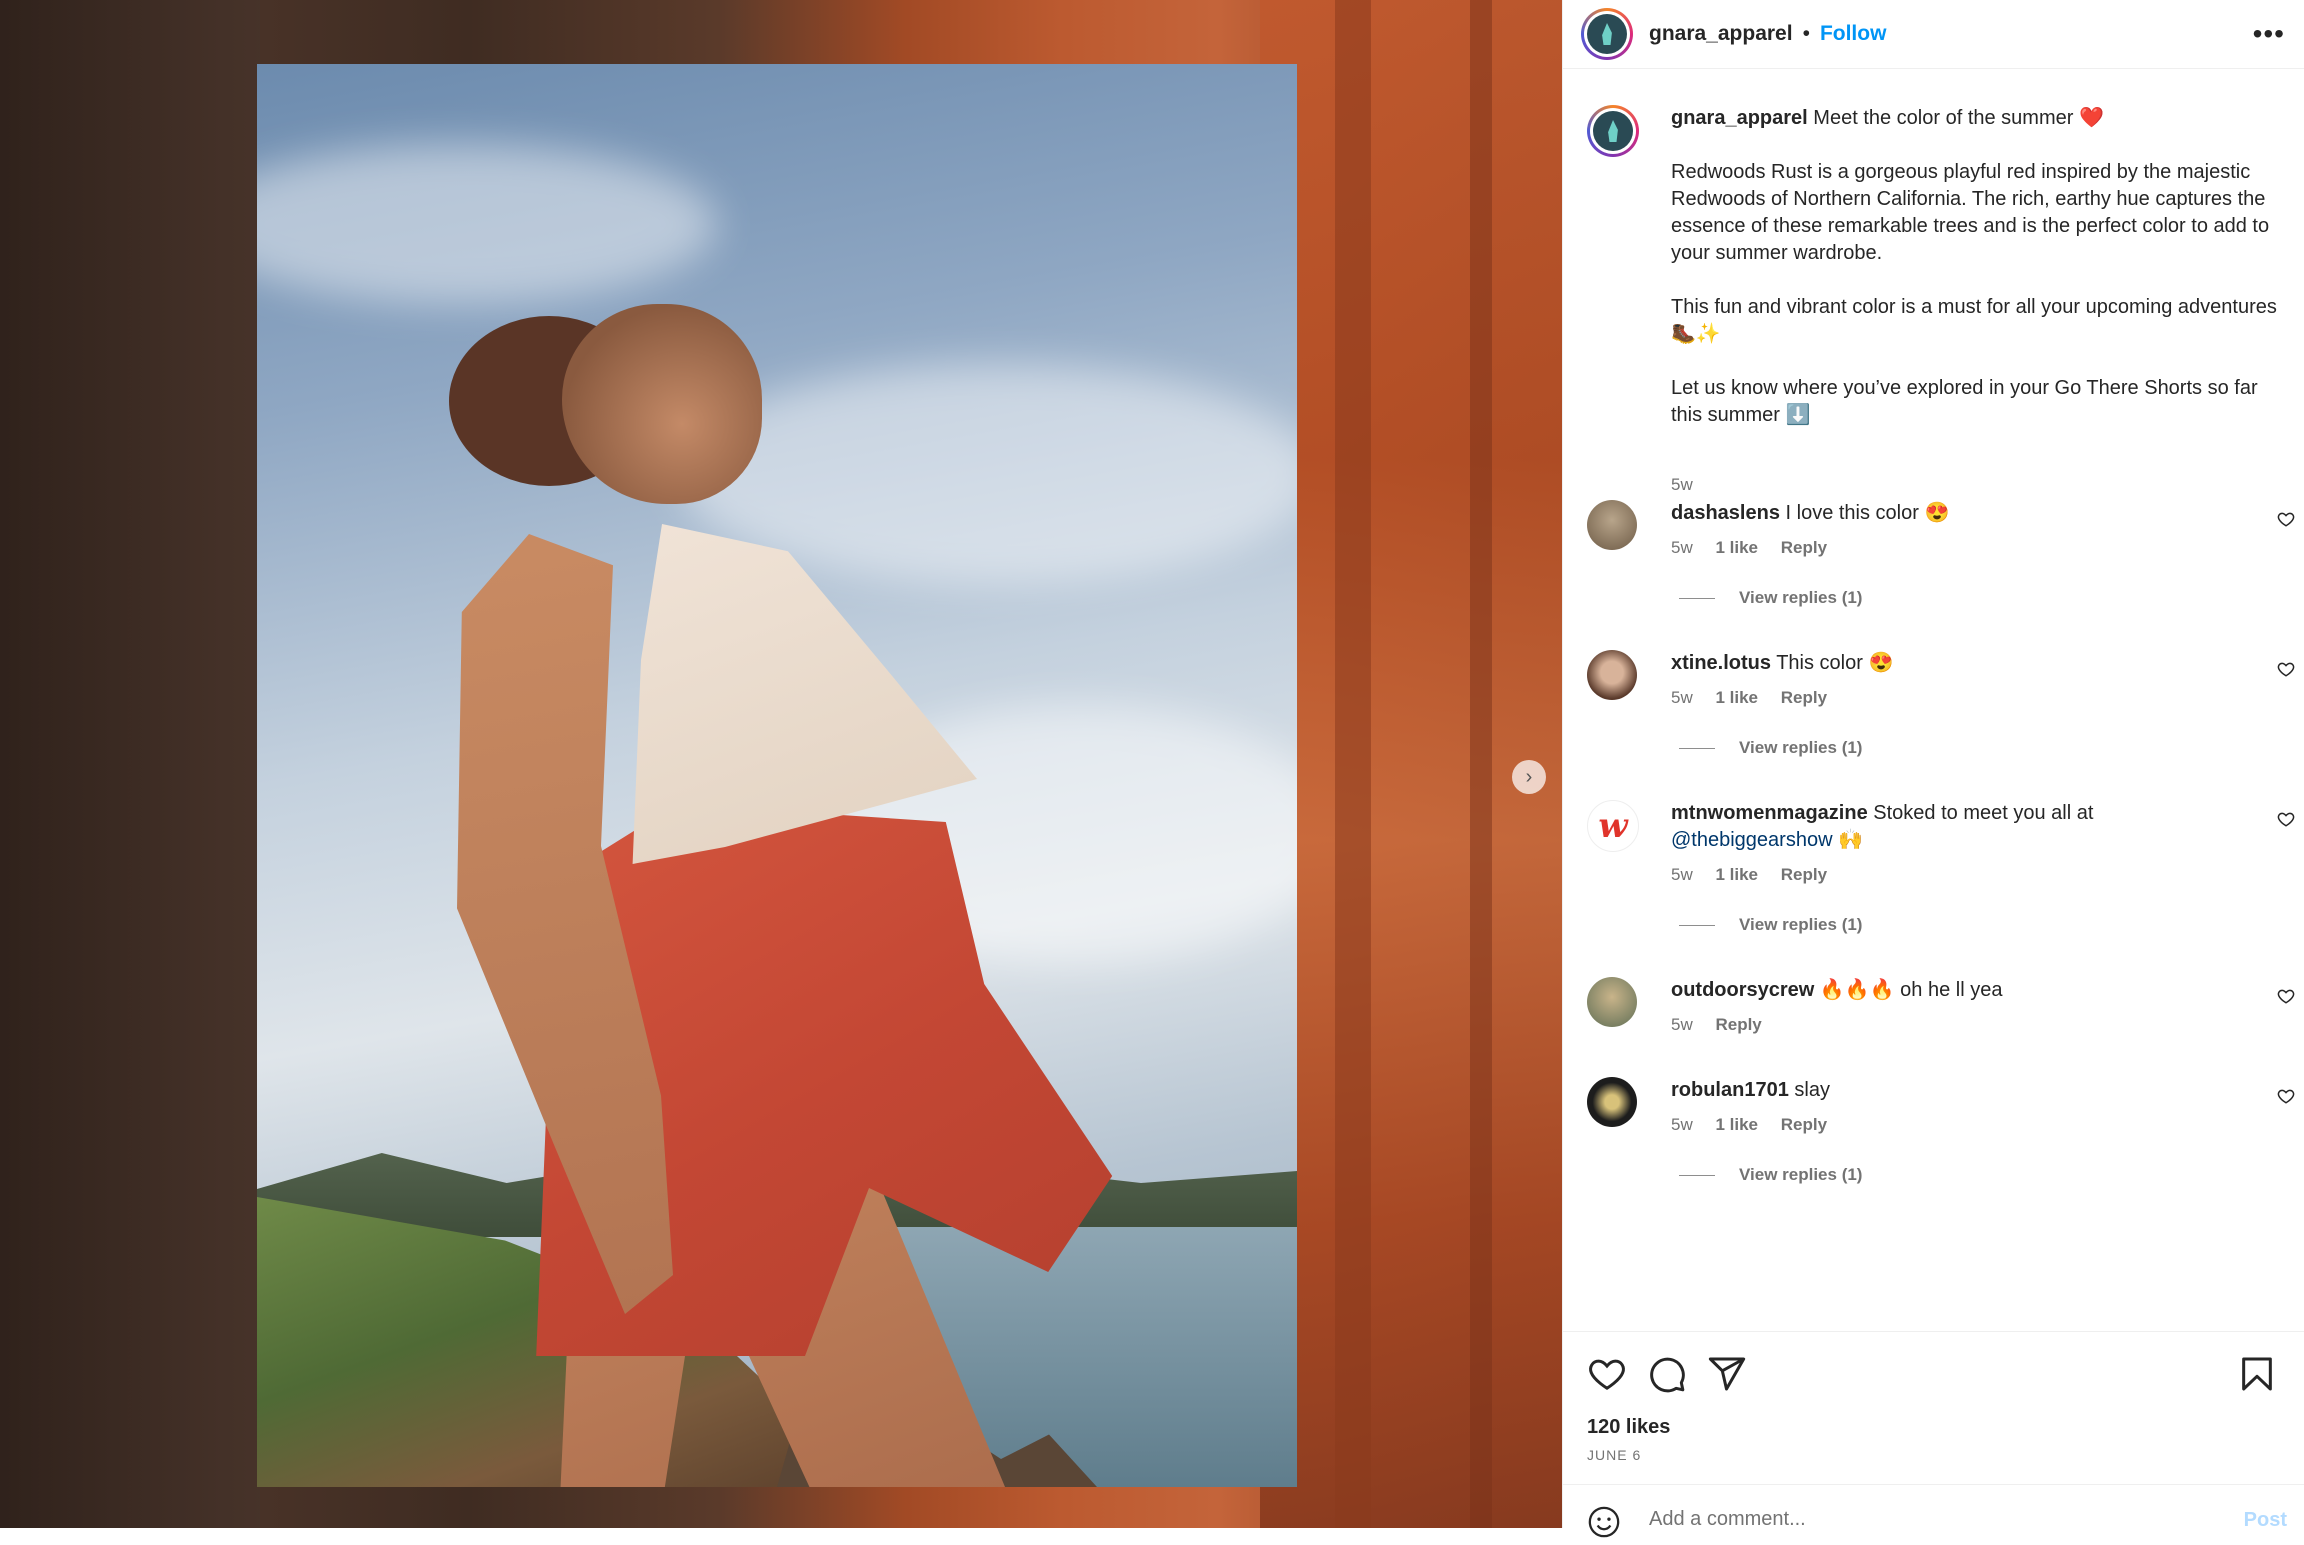 This screenshot has height=1545, width=2304. What do you see at coordinates (1721, 663) in the screenshot?
I see `commenter-username: xtine.lotus` at bounding box center [1721, 663].